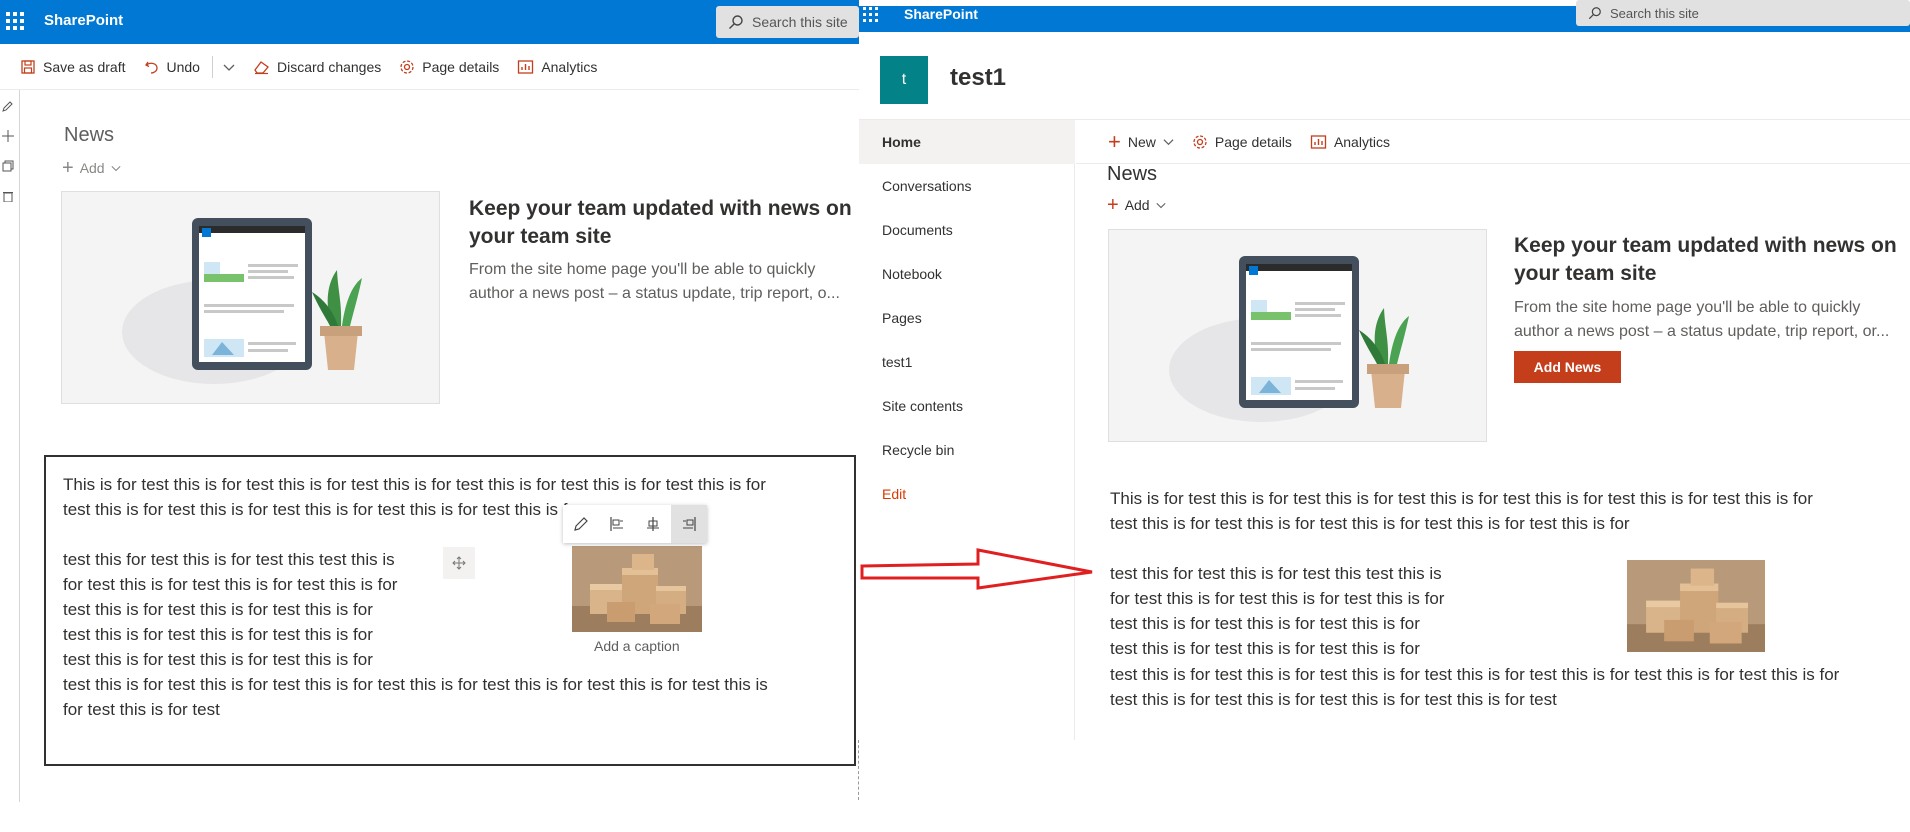 This screenshot has height=832, width=1910. I want to click on delete-icon, so click(8, 196).